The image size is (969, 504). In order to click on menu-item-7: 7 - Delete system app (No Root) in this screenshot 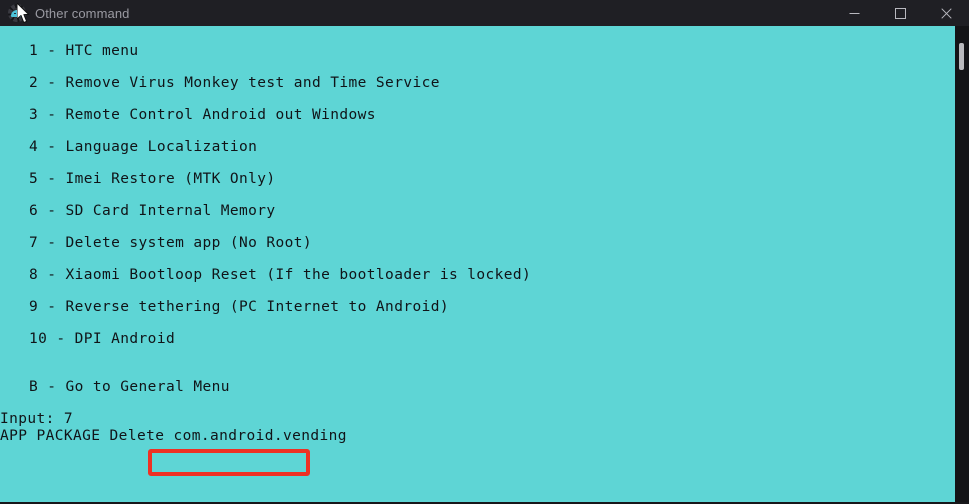, I will do `click(170, 243)`.